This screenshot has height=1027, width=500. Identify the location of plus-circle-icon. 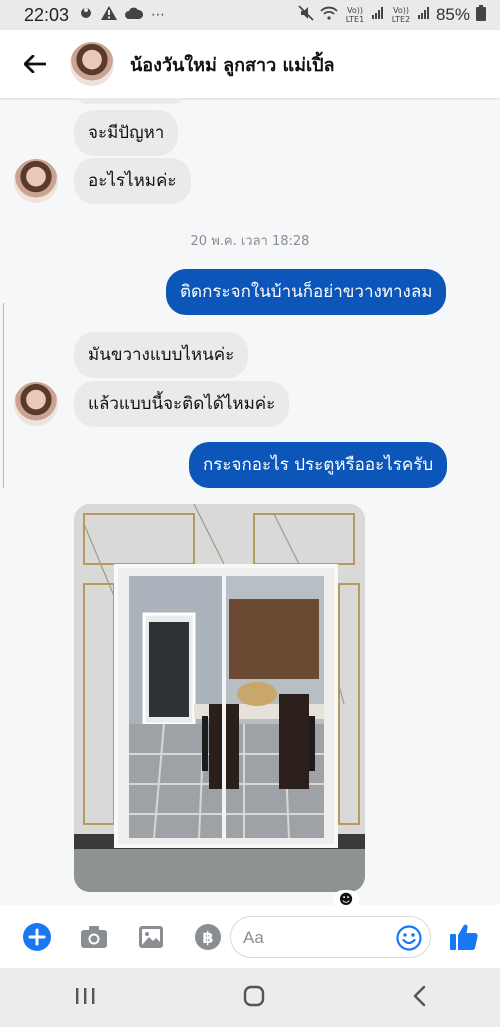
(36, 936).